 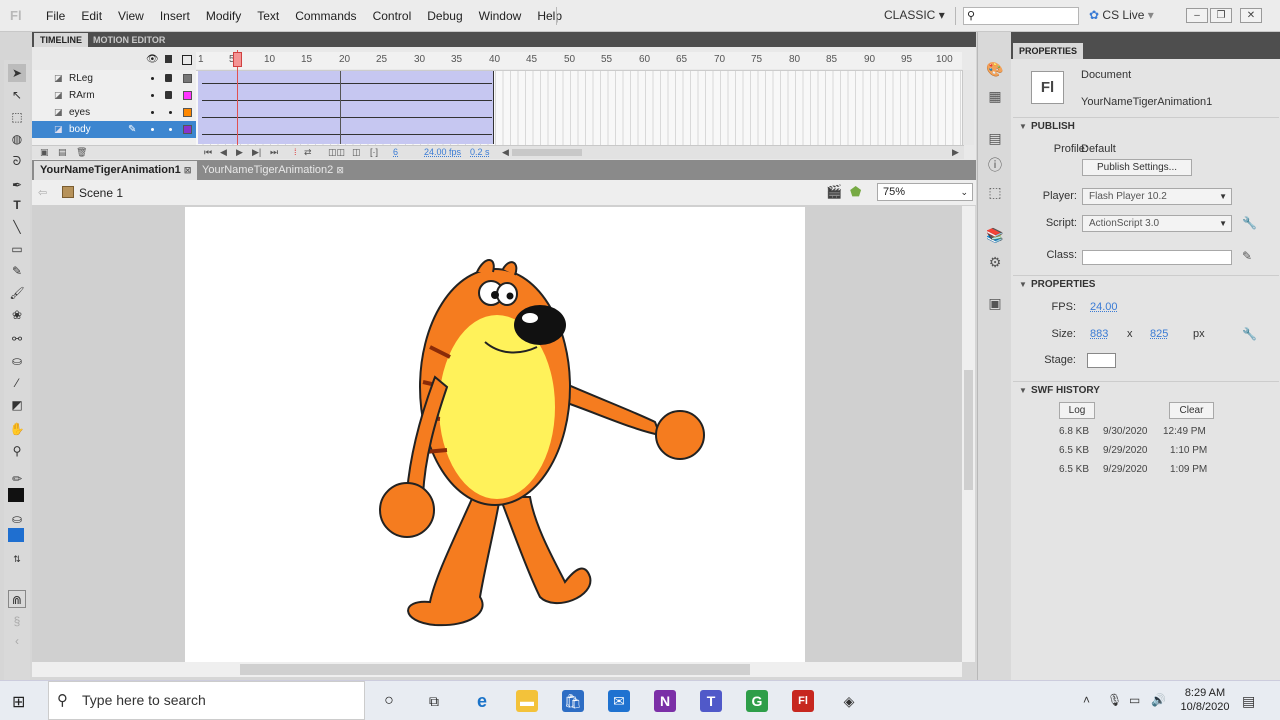 What do you see at coordinates (356, 152) in the screenshot?
I see `onion-outline-icon: ◫` at bounding box center [356, 152].